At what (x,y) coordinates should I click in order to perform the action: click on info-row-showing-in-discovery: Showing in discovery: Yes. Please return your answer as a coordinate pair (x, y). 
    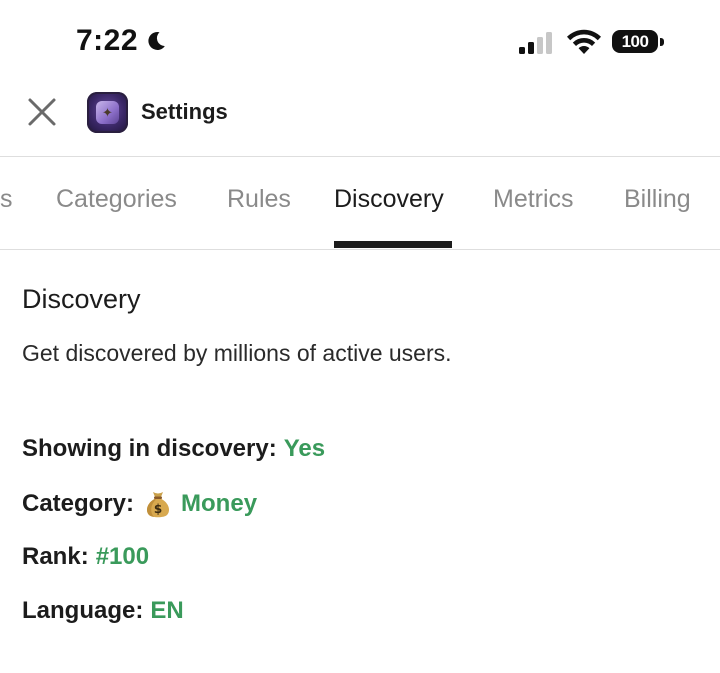
    Looking at the image, I should click on (173, 449).